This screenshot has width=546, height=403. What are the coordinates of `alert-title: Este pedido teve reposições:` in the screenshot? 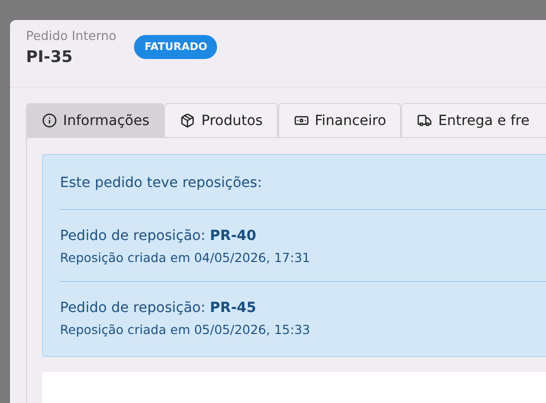 It's located at (303, 182).